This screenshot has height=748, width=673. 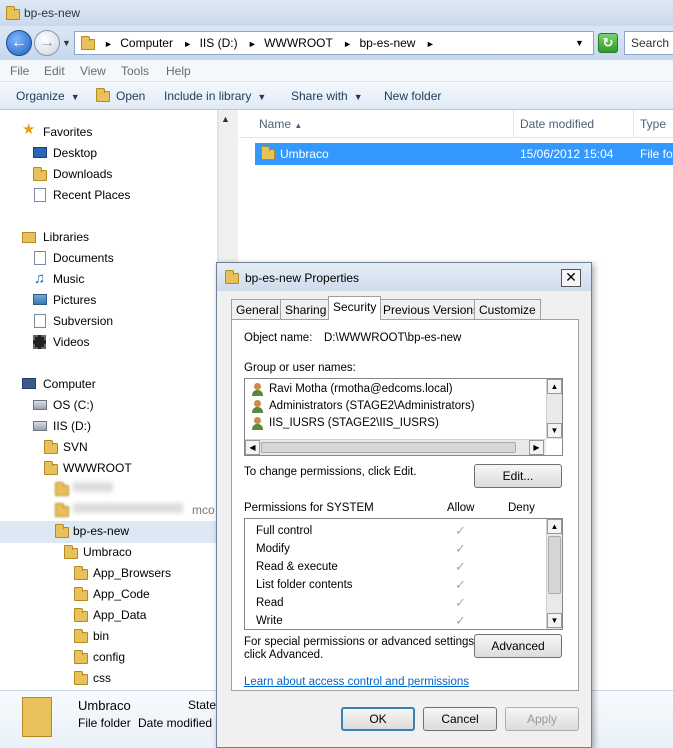 What do you see at coordinates (536, 447) in the screenshot?
I see `scroll-right-icon: ▶` at bounding box center [536, 447].